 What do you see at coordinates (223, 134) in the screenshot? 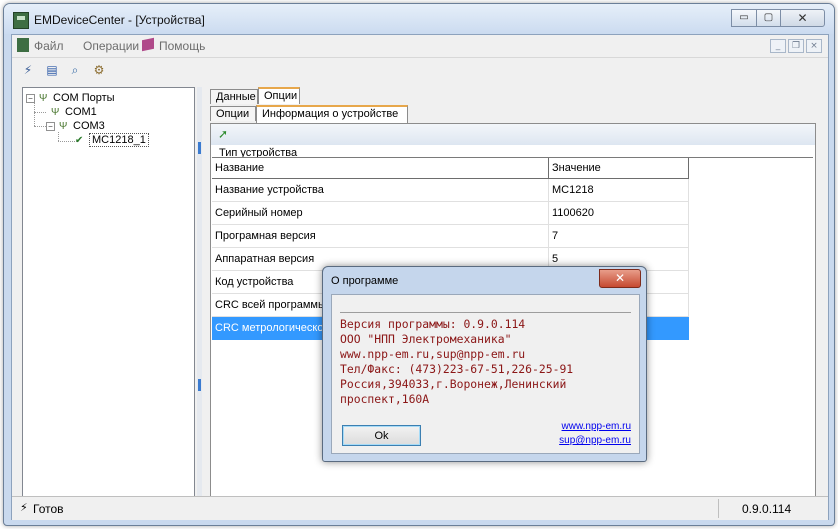
I see `refresh-arrow-icon: ➚` at bounding box center [223, 134].